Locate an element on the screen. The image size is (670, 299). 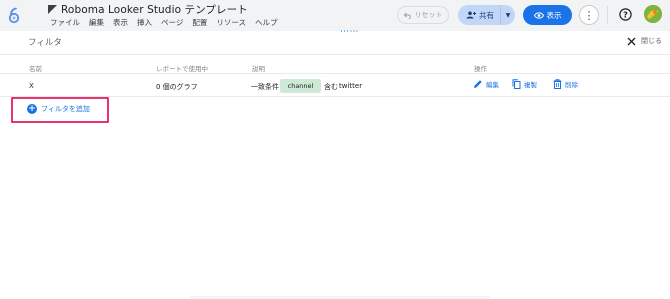
add-filter-button: + フィルタを追加 is located at coordinates (58, 109).